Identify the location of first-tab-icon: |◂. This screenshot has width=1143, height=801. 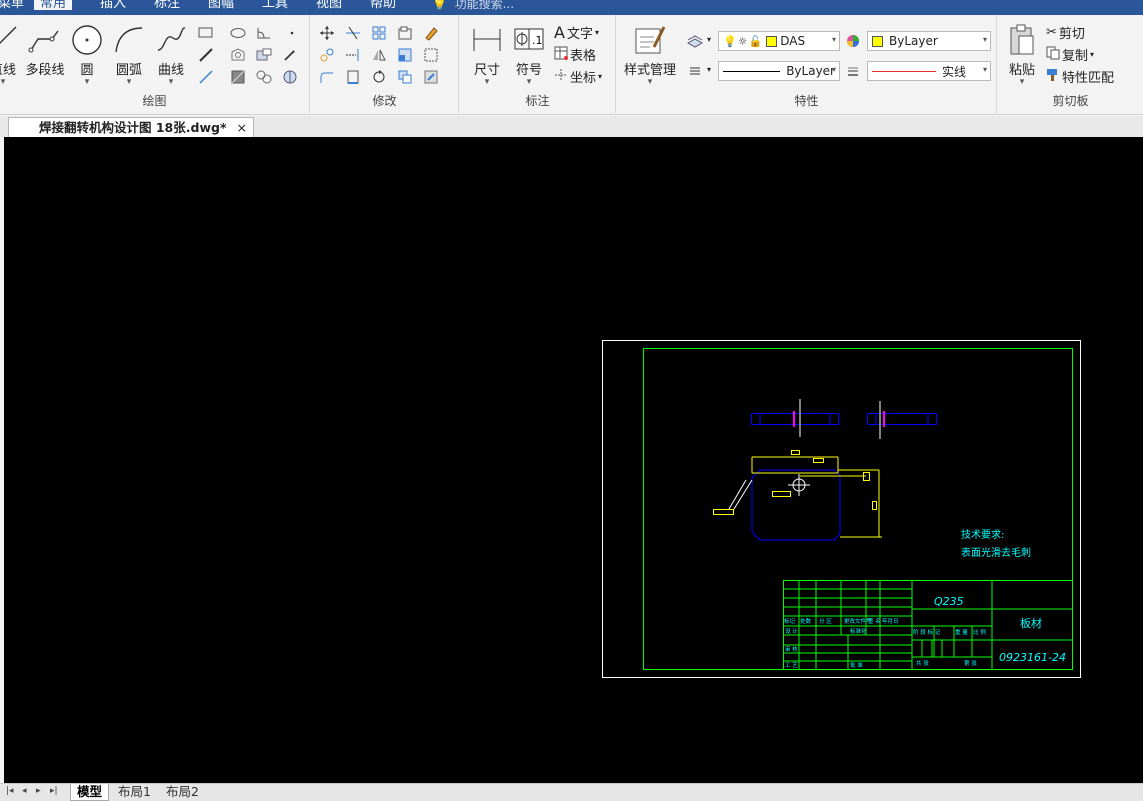
(10, 791).